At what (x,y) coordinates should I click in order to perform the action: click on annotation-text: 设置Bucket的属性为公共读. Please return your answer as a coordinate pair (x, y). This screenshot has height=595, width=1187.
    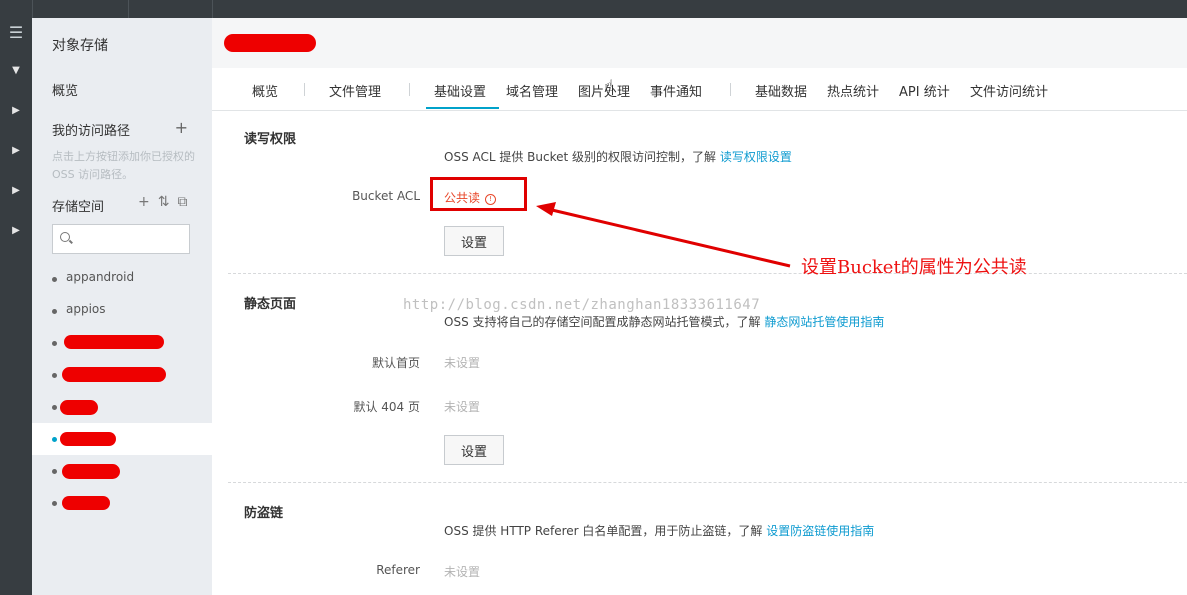
    Looking at the image, I should click on (914, 267).